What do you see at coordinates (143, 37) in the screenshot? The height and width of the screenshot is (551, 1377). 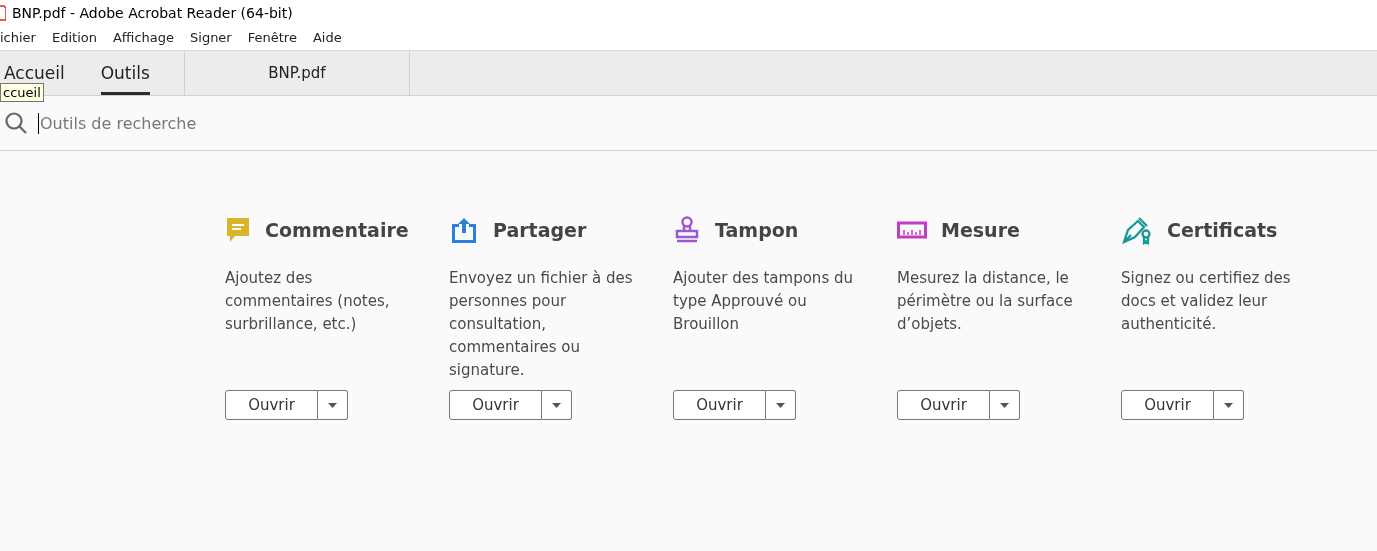 I see `menu-item: Affichage` at bounding box center [143, 37].